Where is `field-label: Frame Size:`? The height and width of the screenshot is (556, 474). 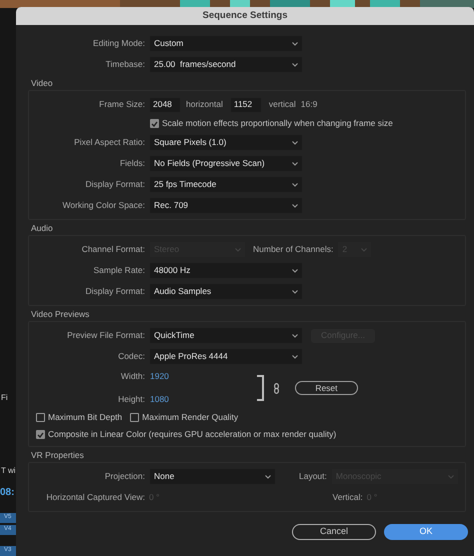 field-label: Frame Size: is located at coordinates (121, 104).